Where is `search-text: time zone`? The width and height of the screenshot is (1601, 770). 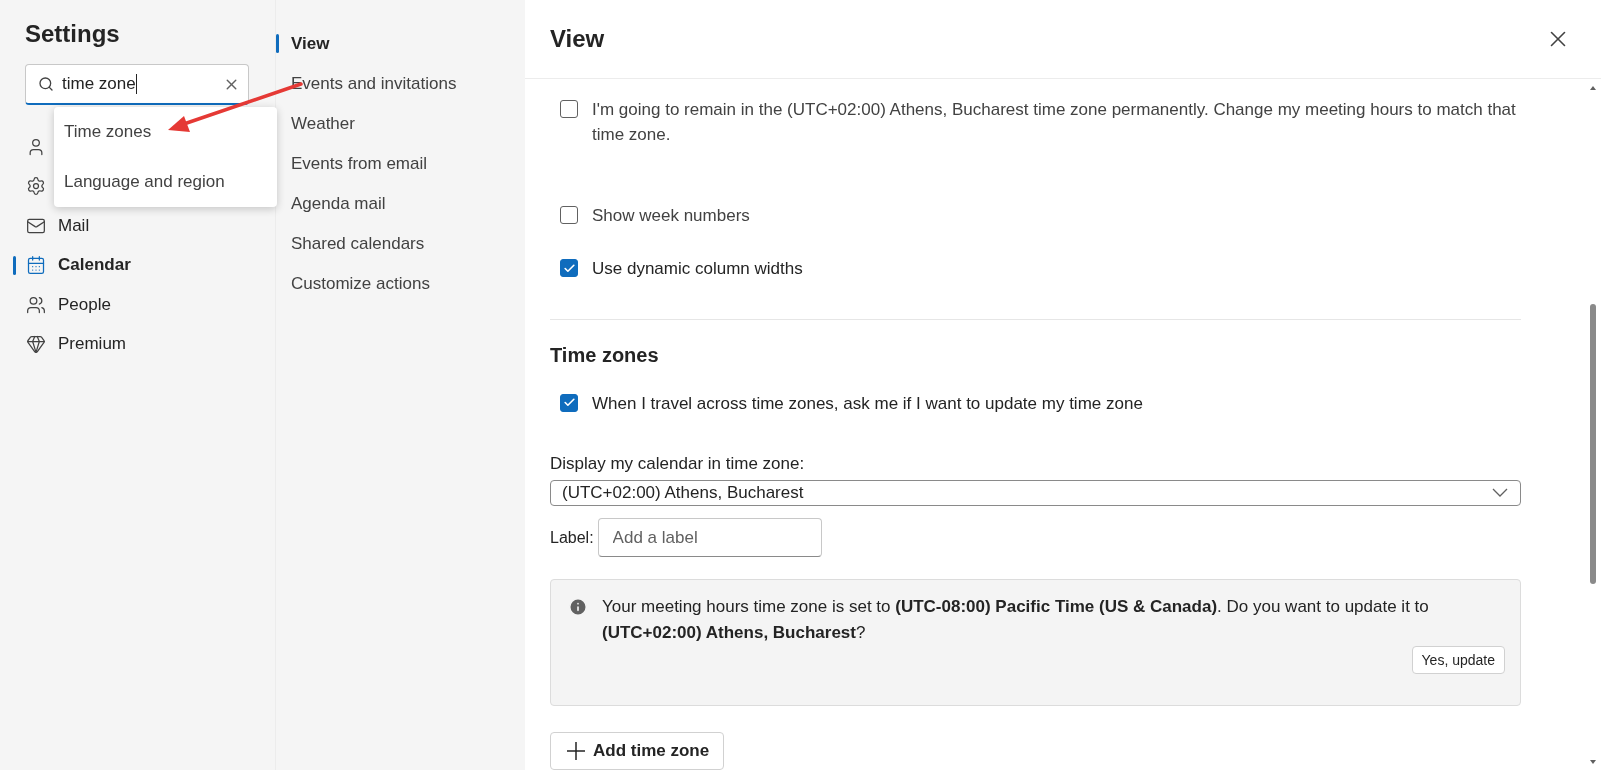
search-text: time zone is located at coordinates (99, 84).